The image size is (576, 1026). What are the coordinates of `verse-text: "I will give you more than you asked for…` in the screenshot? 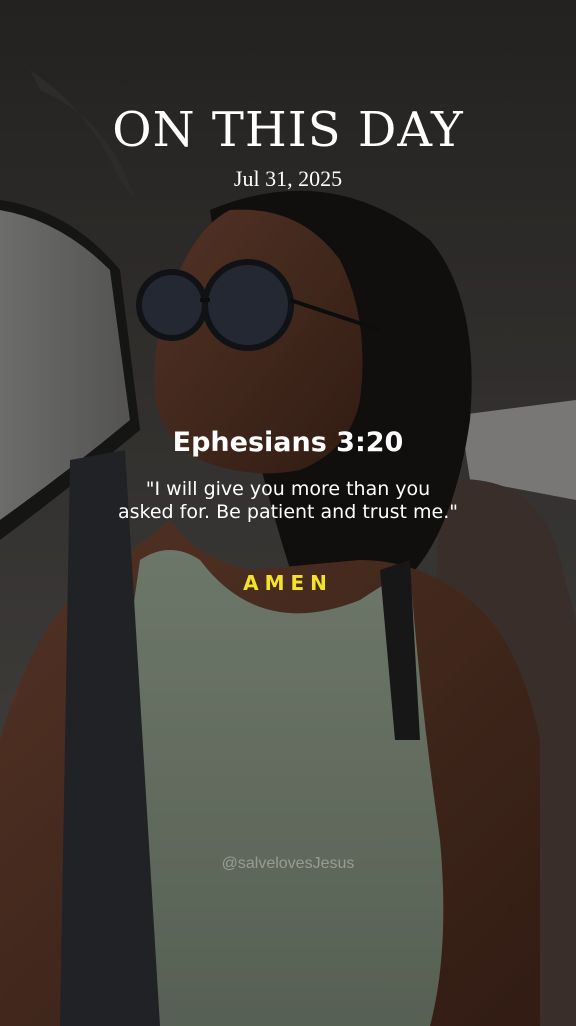 It's located at (288, 500).